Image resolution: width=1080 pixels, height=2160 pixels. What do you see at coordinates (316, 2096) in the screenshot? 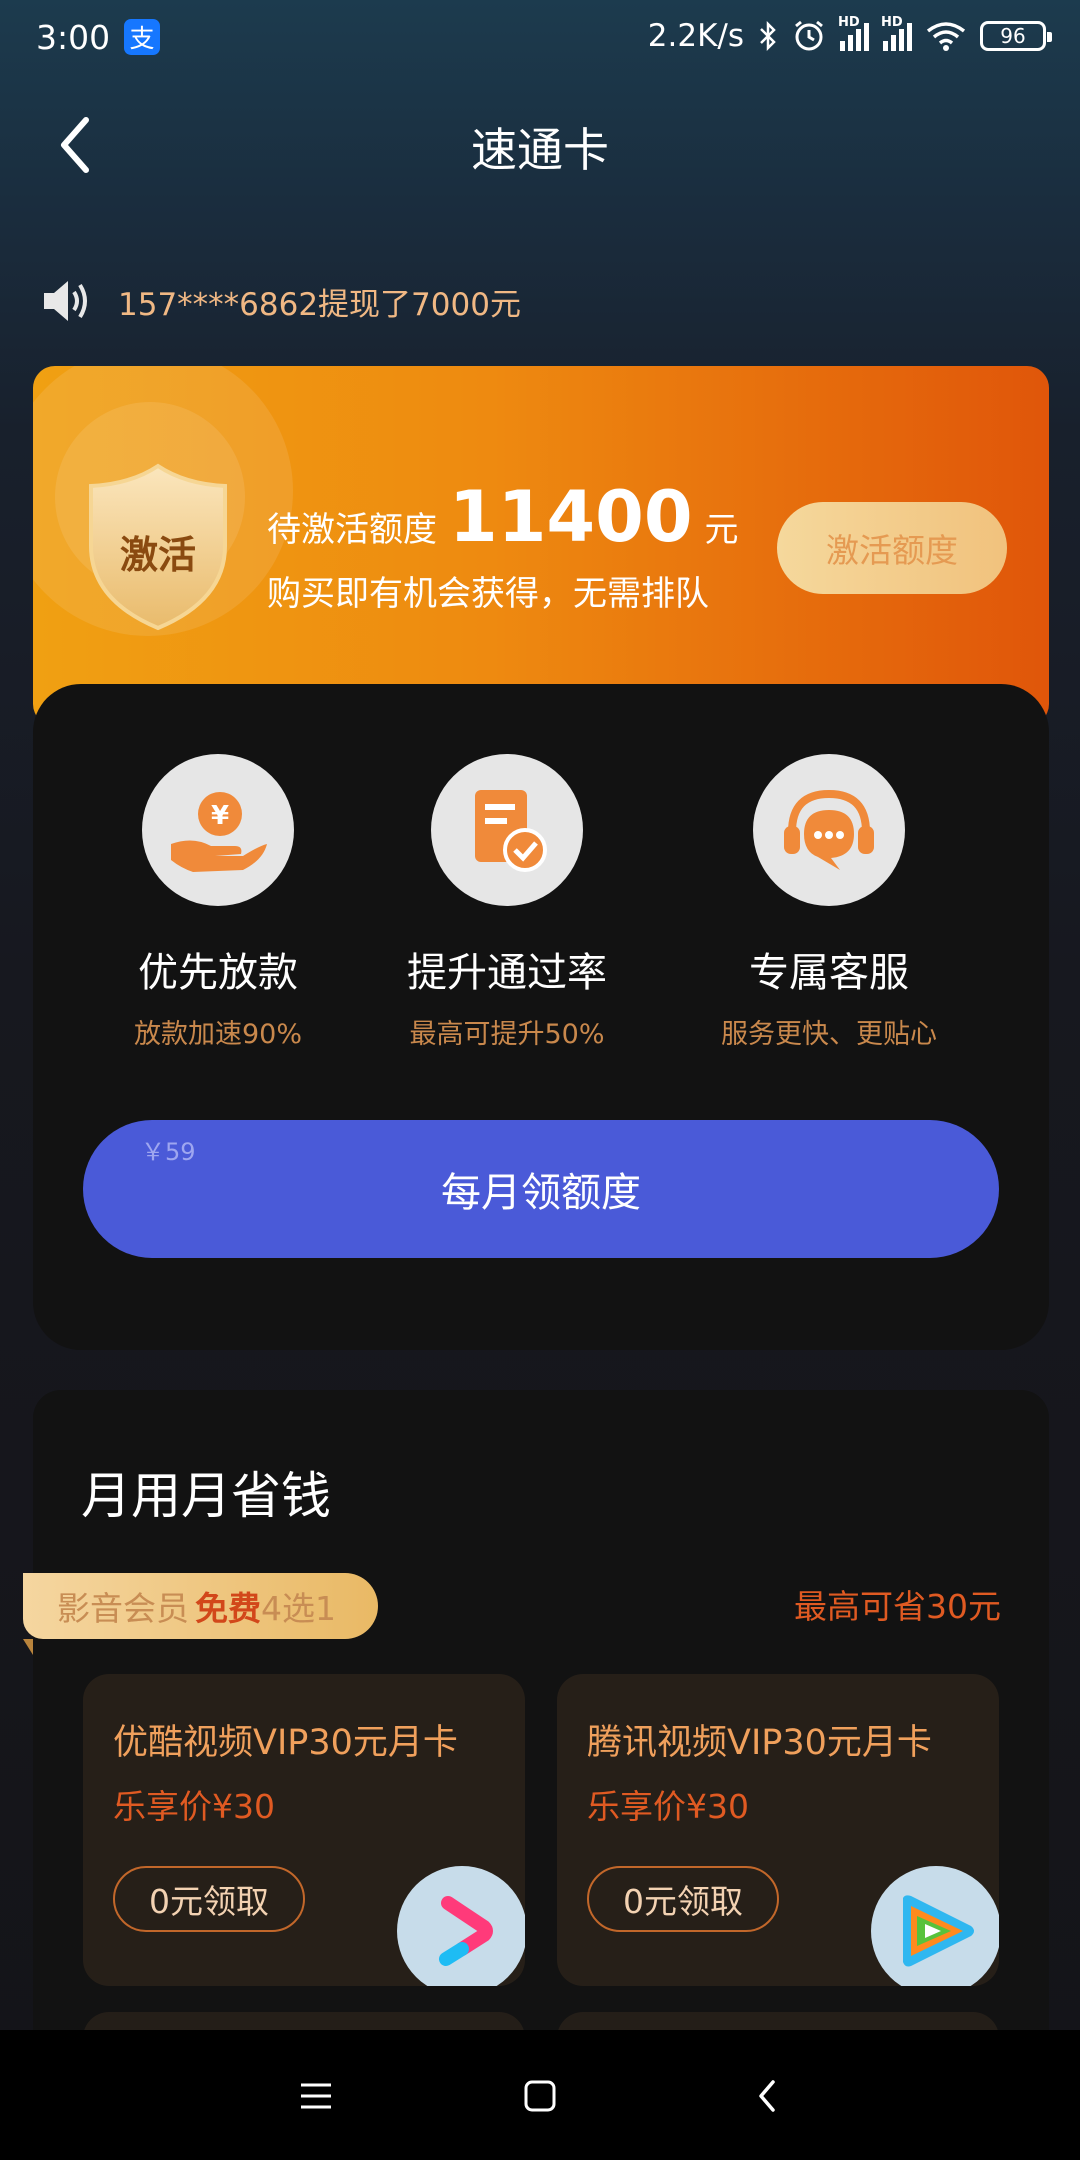
I see `menu-icon` at bounding box center [316, 2096].